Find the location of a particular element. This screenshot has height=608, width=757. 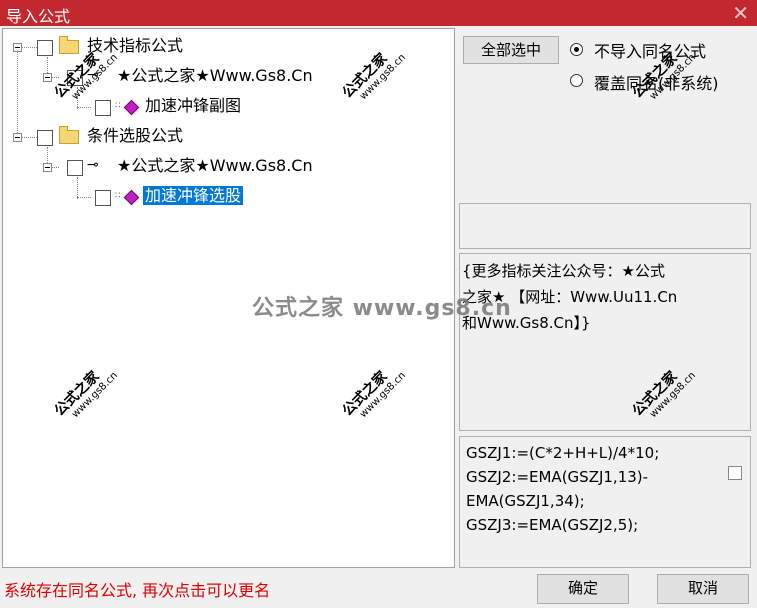

cancel-button: 取消 is located at coordinates (703, 589).